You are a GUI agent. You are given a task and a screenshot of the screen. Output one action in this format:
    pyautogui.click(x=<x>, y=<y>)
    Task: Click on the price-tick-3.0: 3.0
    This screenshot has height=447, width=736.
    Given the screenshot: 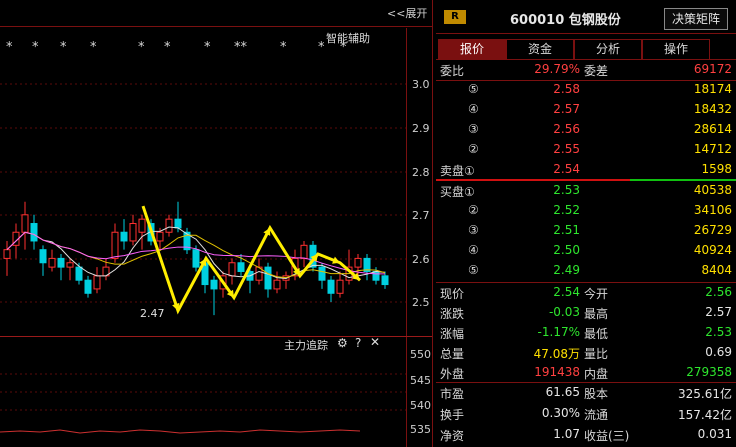 What is the action you would take?
    pyautogui.click(x=421, y=84)
    